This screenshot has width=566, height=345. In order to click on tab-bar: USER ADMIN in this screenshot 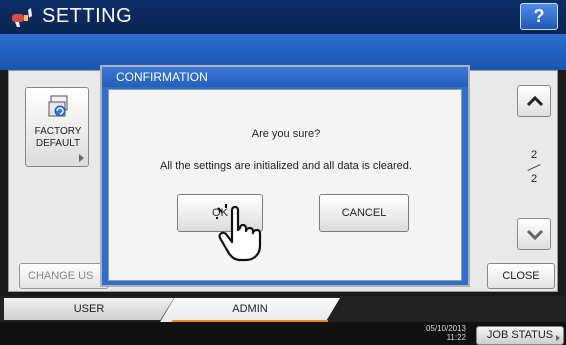, I will do `click(283, 309)`.